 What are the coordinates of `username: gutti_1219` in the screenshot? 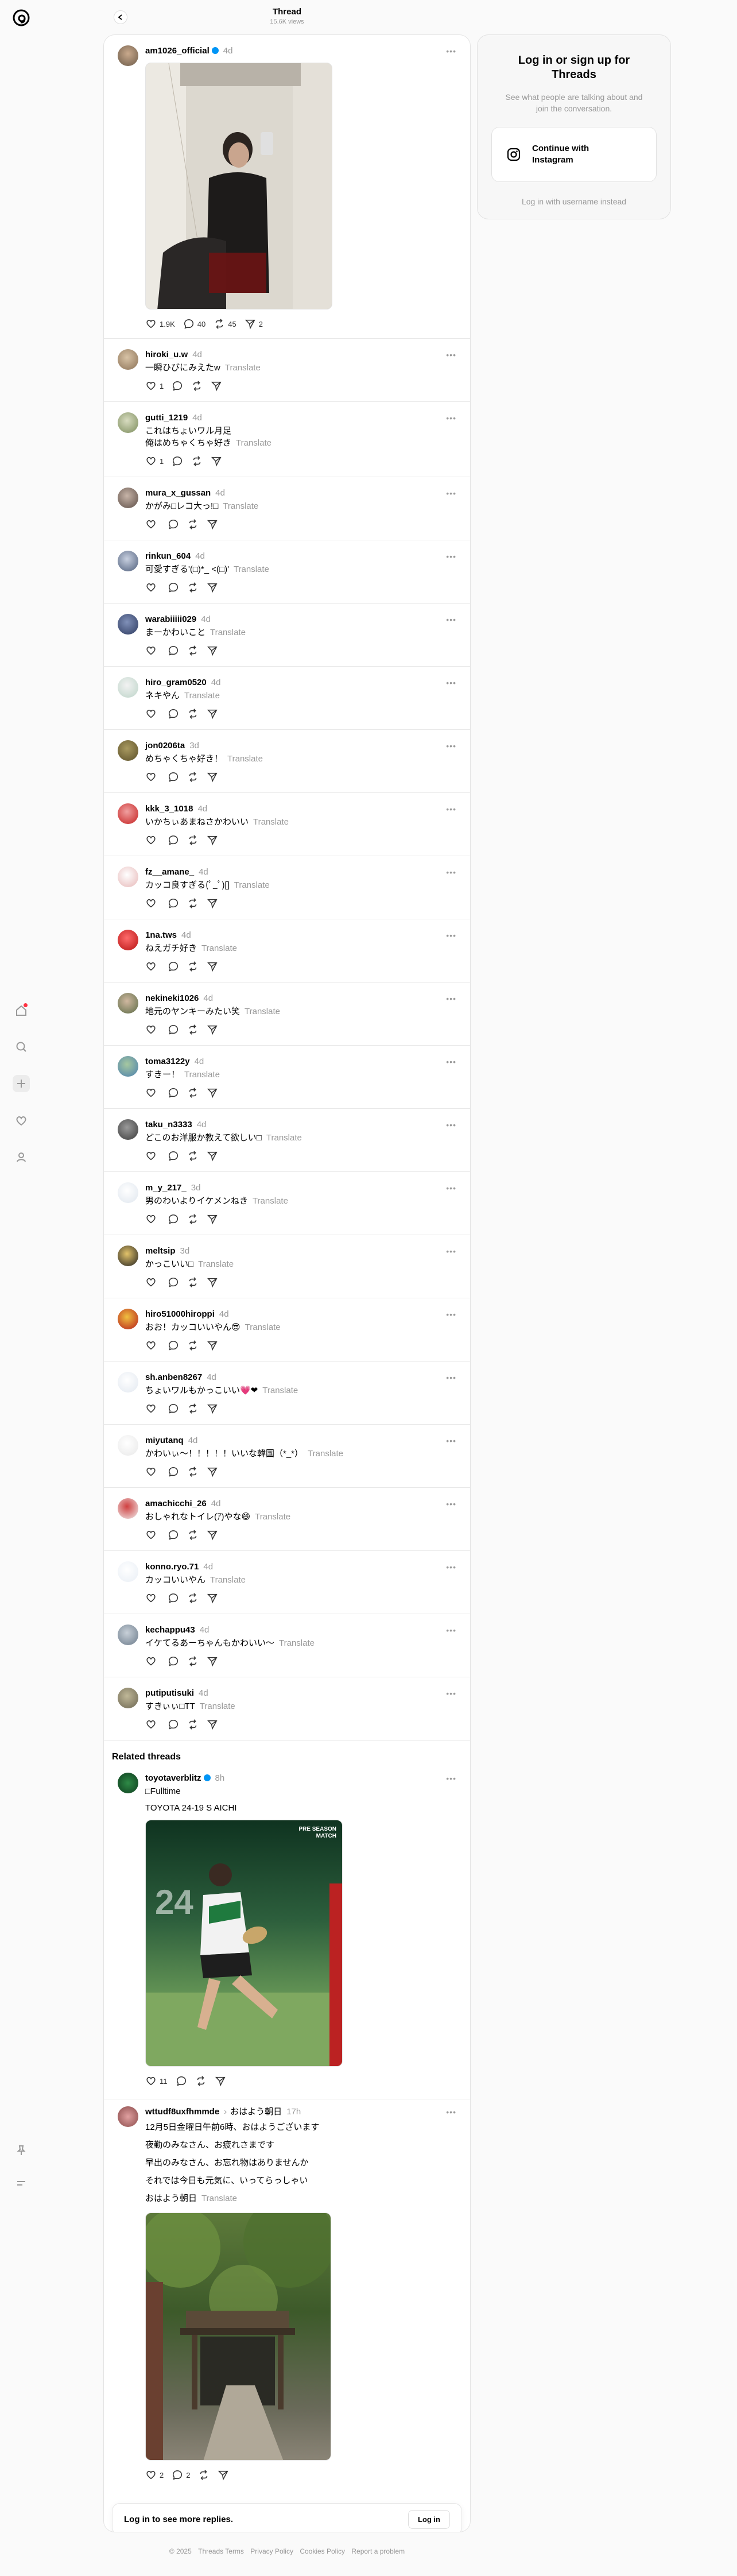 It's located at (166, 418).